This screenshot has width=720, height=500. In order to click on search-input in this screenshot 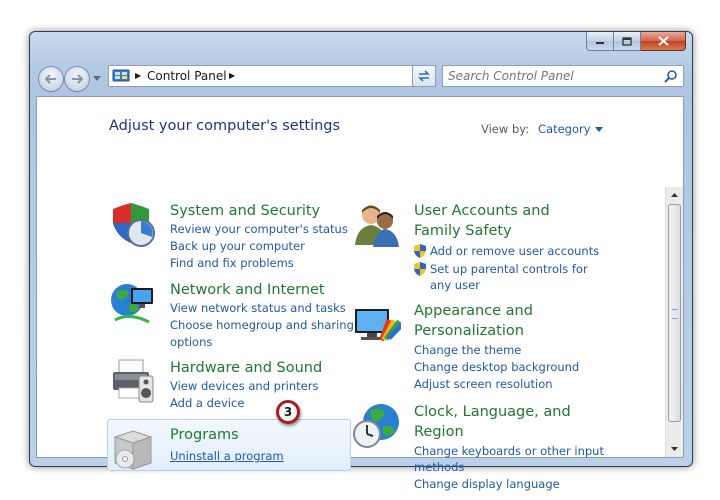, I will do `click(553, 76)`.